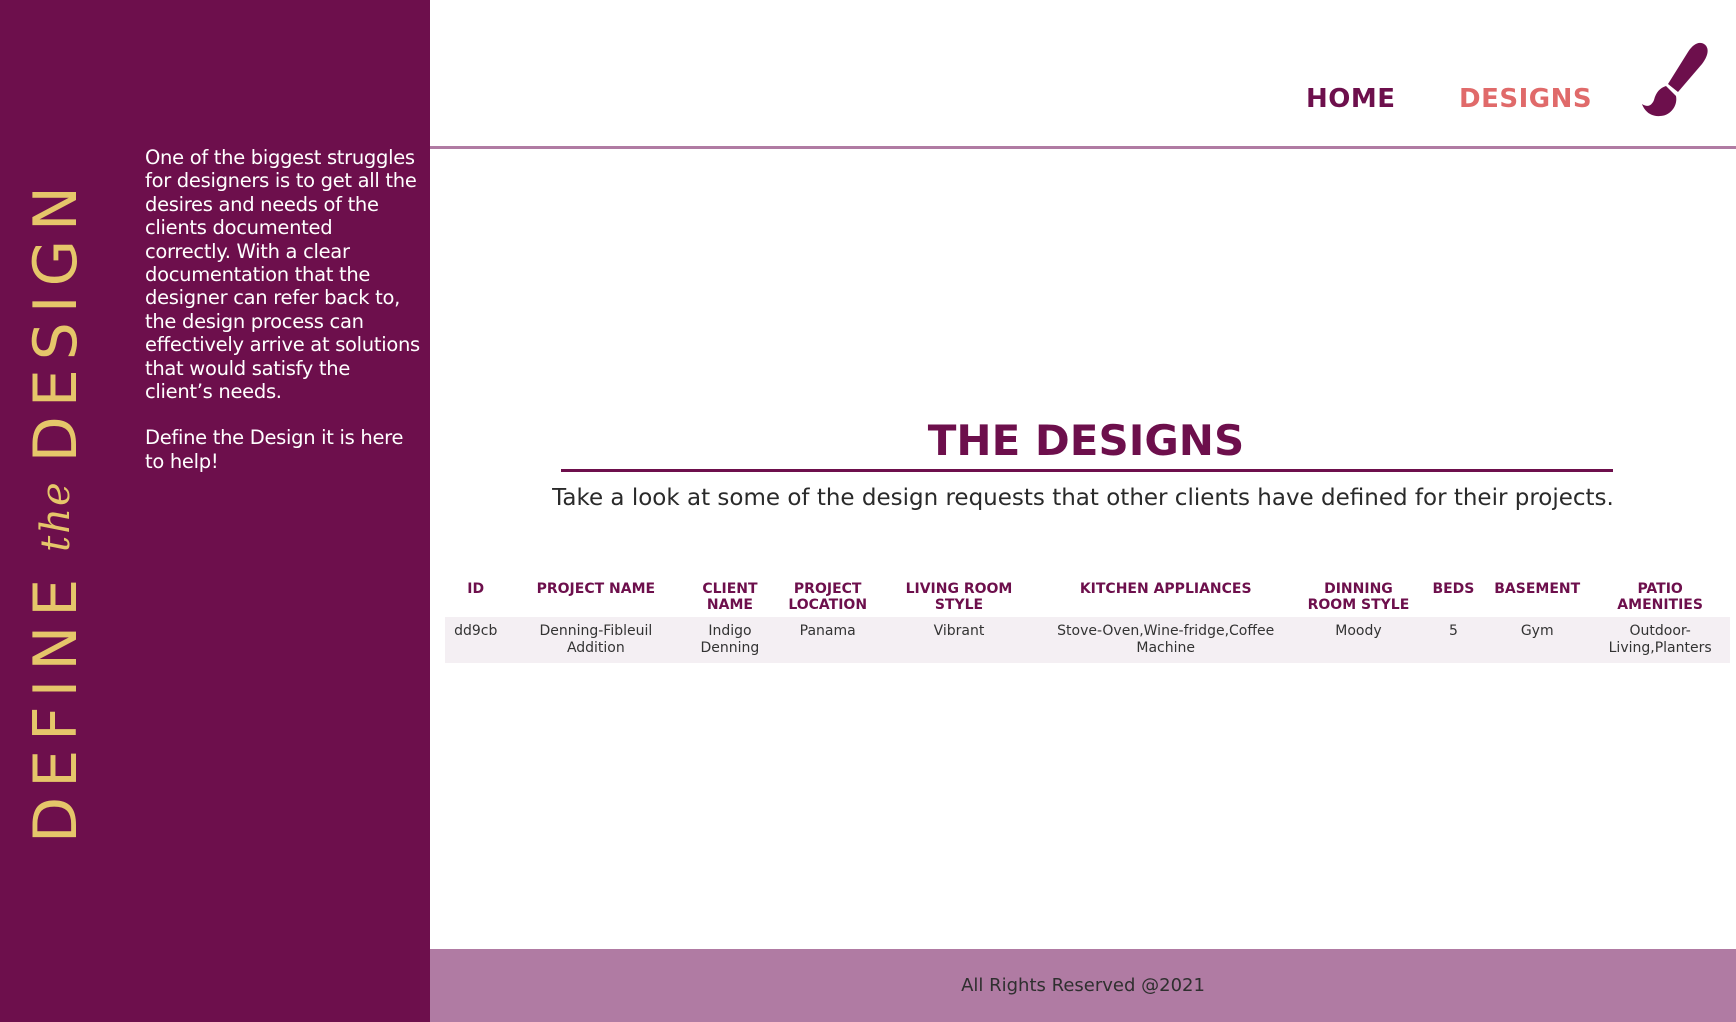 The image size is (1736, 1022). I want to click on footer-copyright: All Rights Reserved @2021, so click(1083, 985).